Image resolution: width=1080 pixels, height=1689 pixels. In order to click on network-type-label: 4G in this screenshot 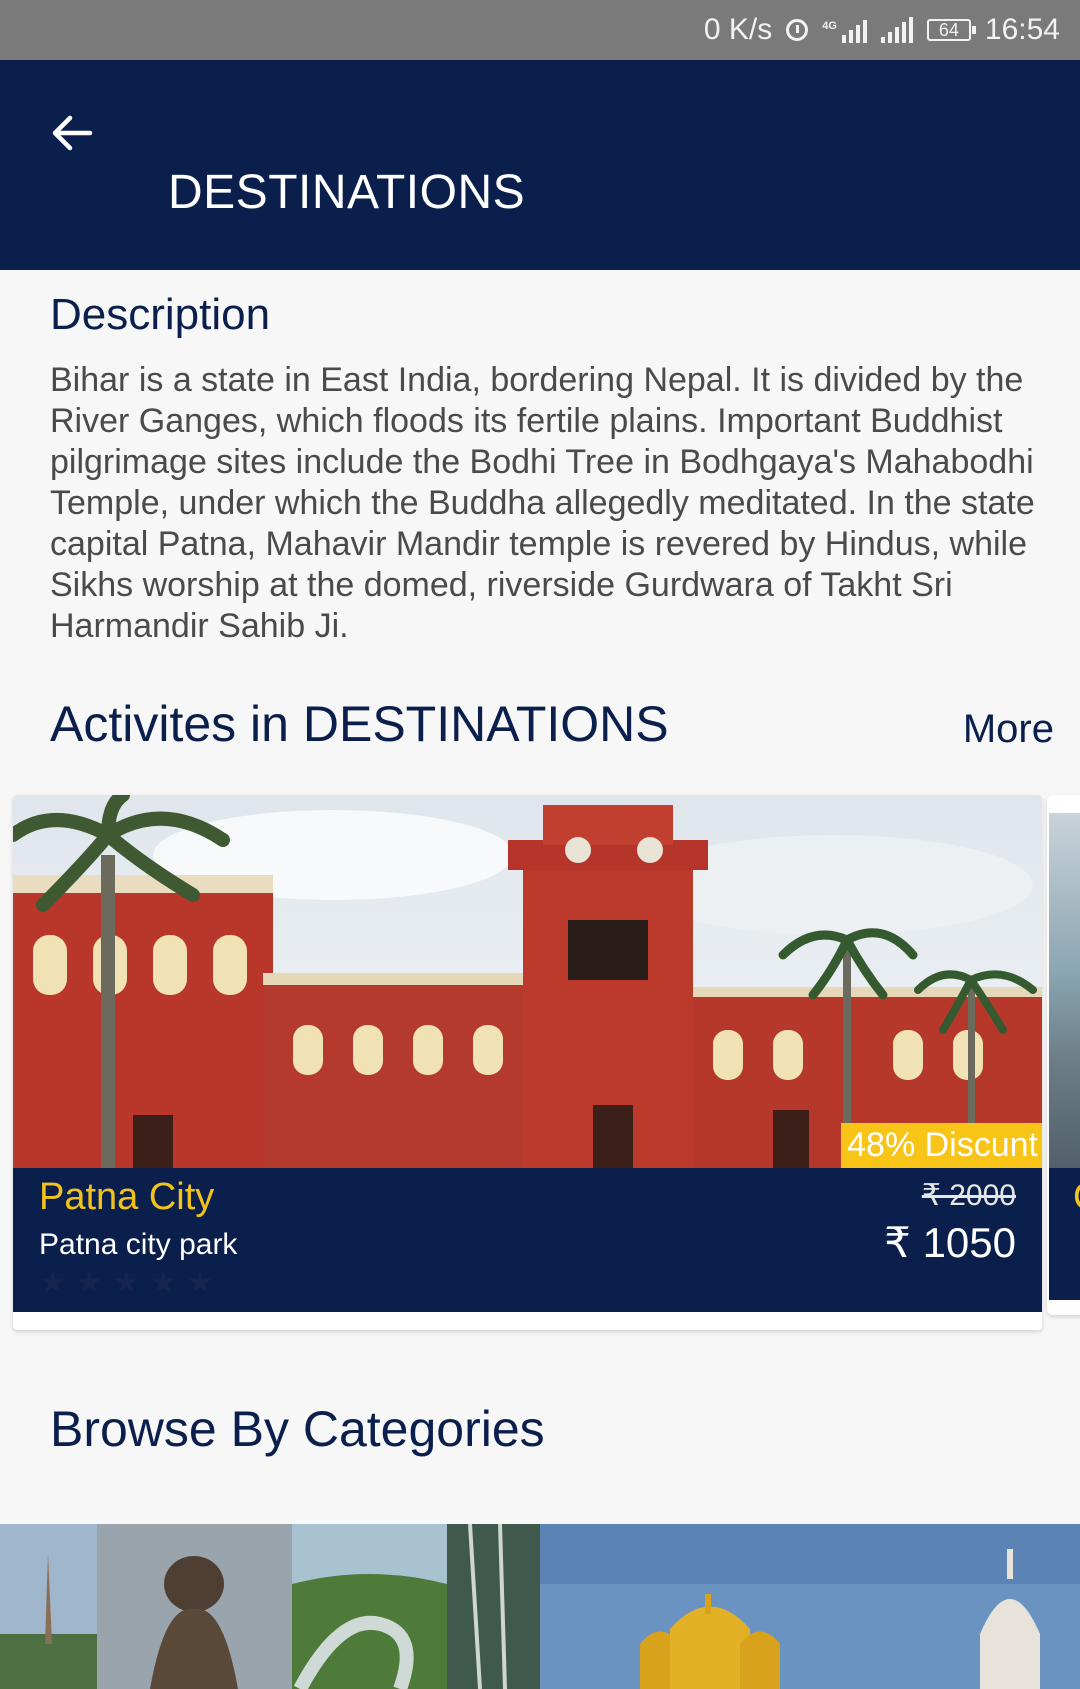, I will do `click(829, 26)`.